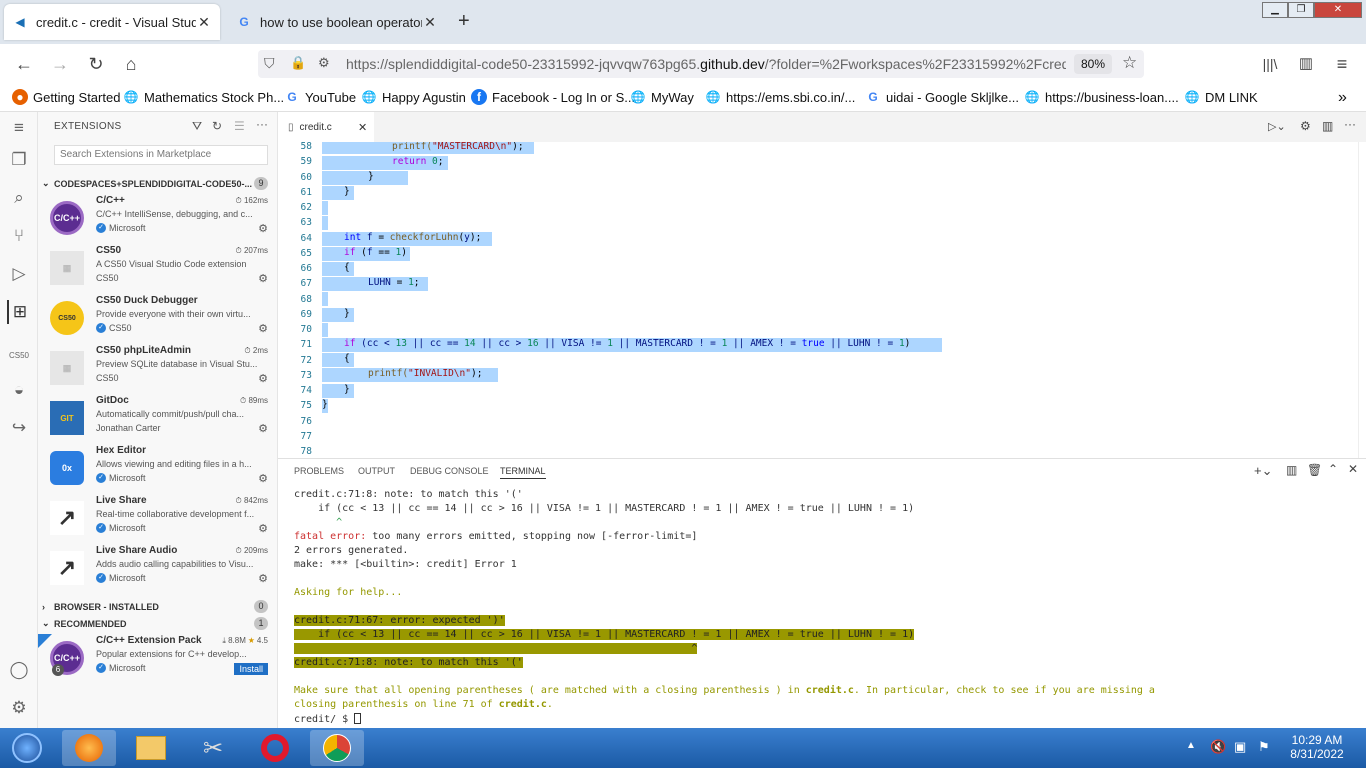 The width and height of the screenshot is (1366, 768). Describe the element at coordinates (369, 97) in the screenshot. I see `globe-icon: 🌐` at that location.